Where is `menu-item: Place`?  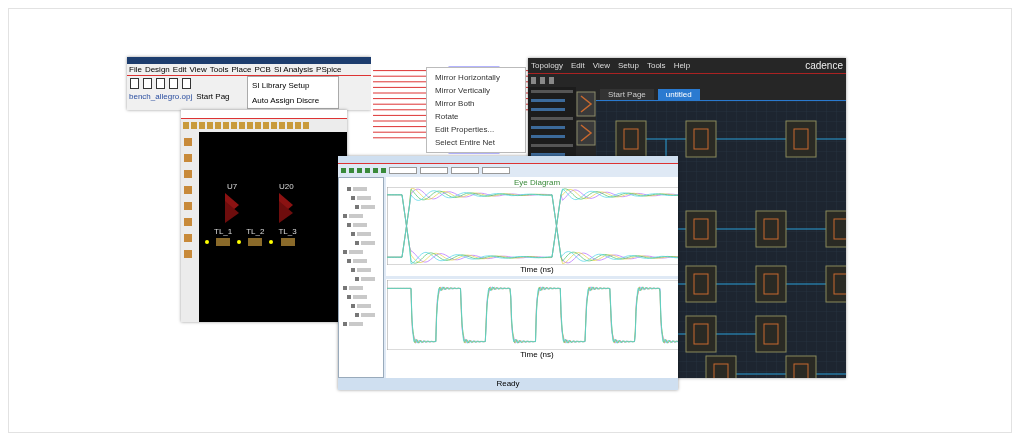
menu-item: Place is located at coordinates (241, 69).